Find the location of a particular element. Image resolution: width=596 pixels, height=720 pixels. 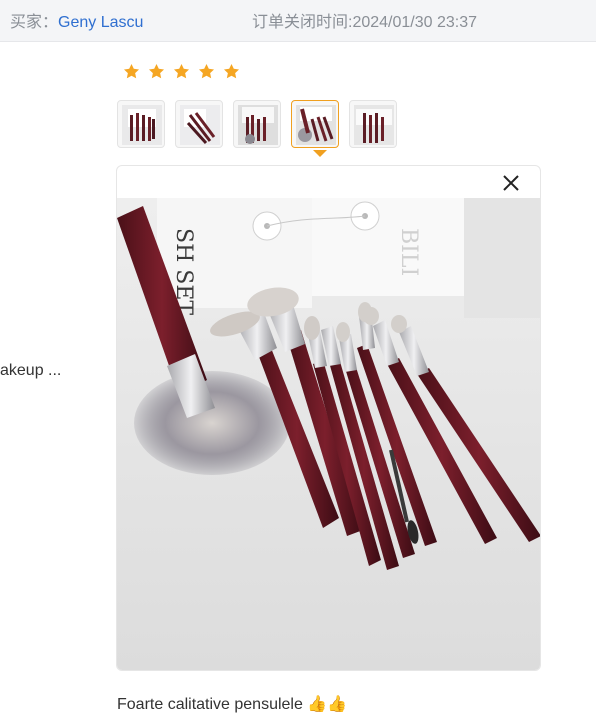

svg-text: BILI is located at coordinates (408, 252).